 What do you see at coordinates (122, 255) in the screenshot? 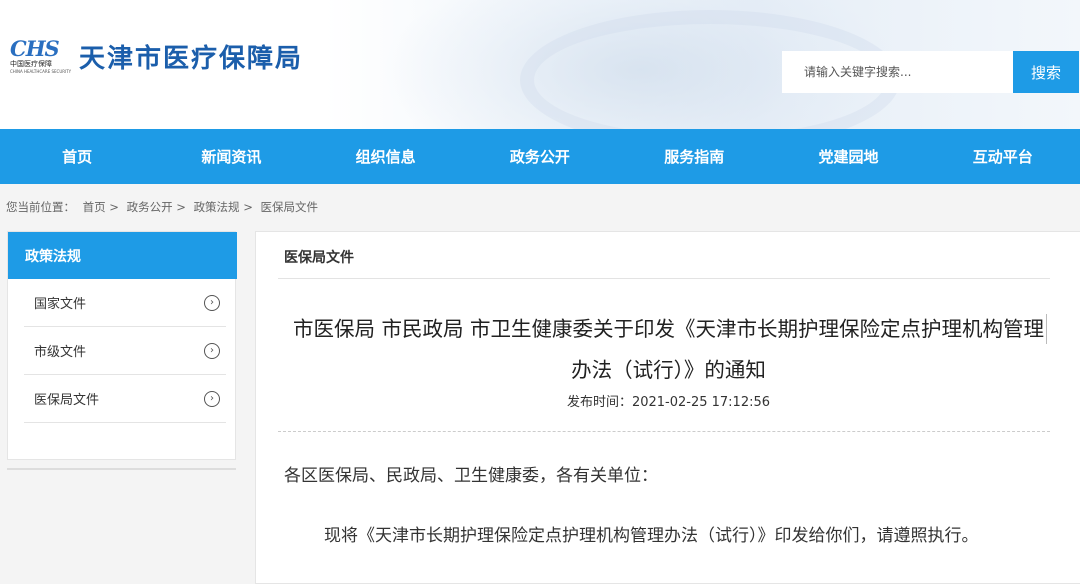
I see `sidebar-title: 政策法规` at bounding box center [122, 255].